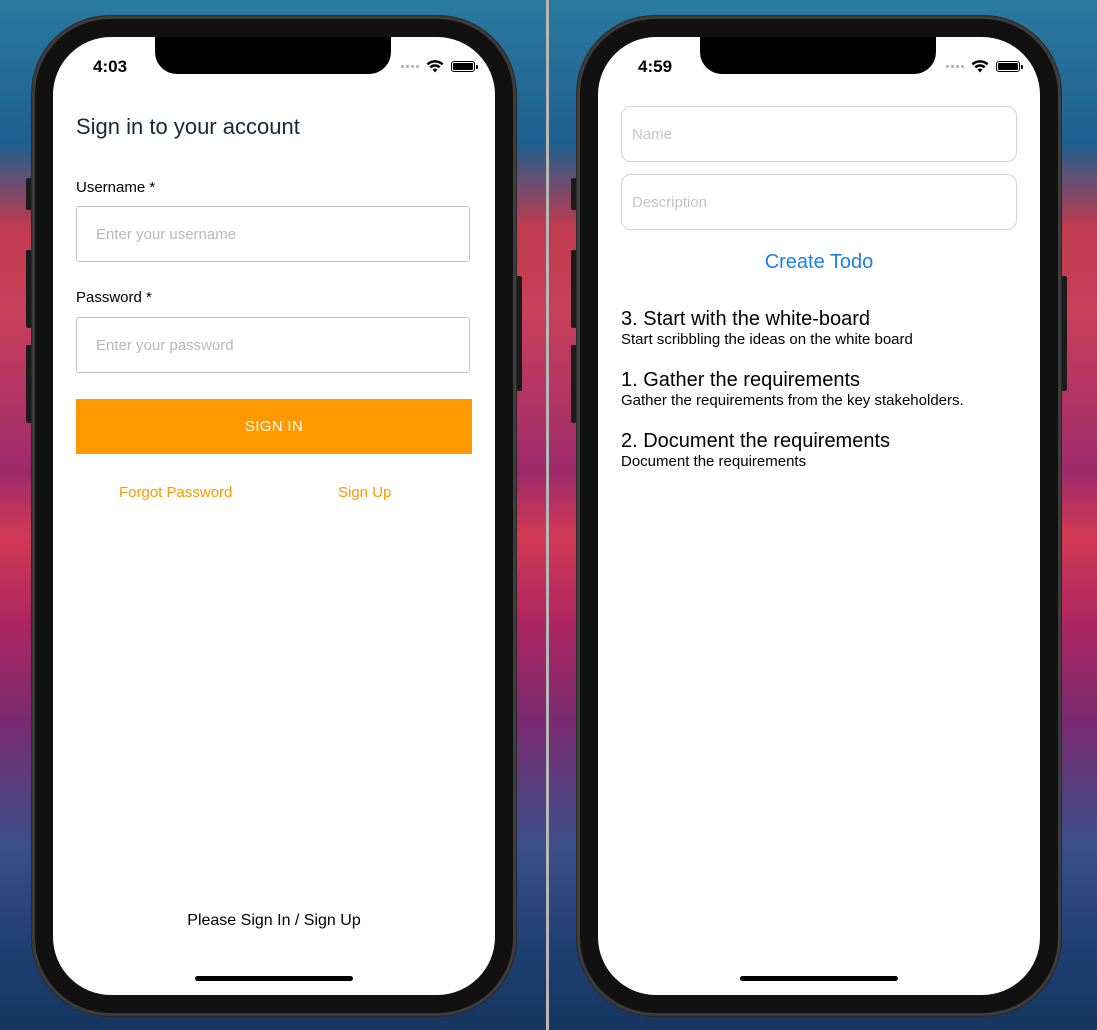 This screenshot has height=1030, width=1097. Describe the element at coordinates (655, 66) in the screenshot. I see `status-time: 4:59` at that location.